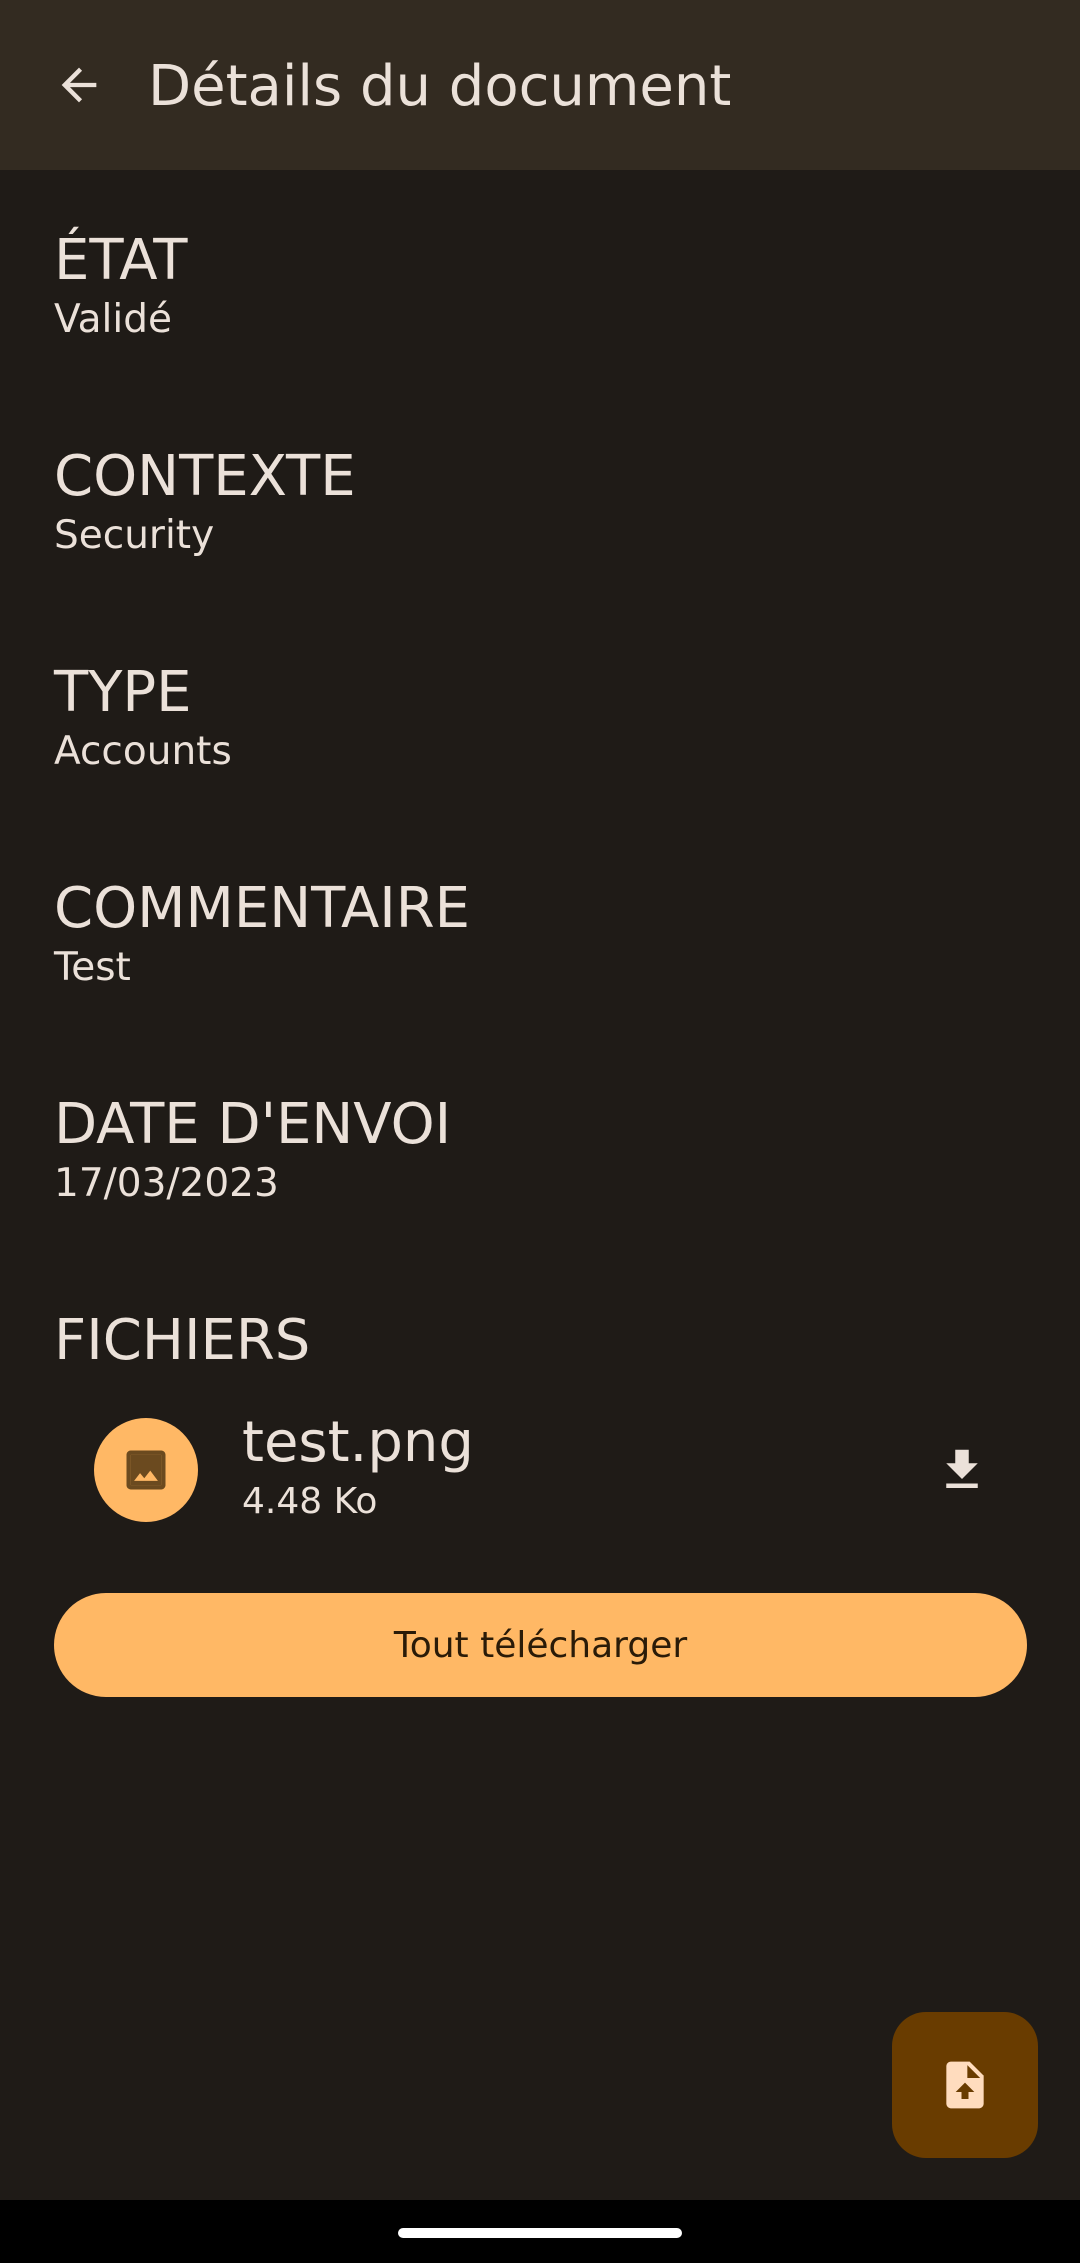 Image resolution: width=1080 pixels, height=2263 pixels. I want to click on upload-document-fab, so click(965, 2085).